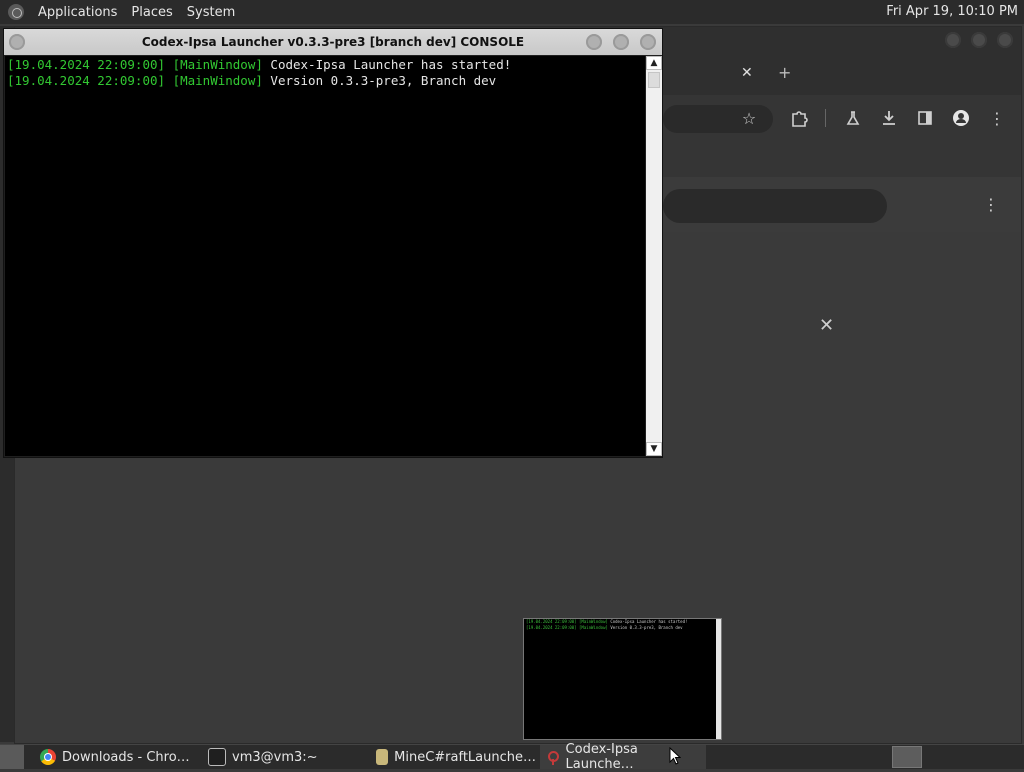 The height and width of the screenshot is (772, 1024). What do you see at coordinates (382, 757) in the screenshot?
I see `folder-icon` at bounding box center [382, 757].